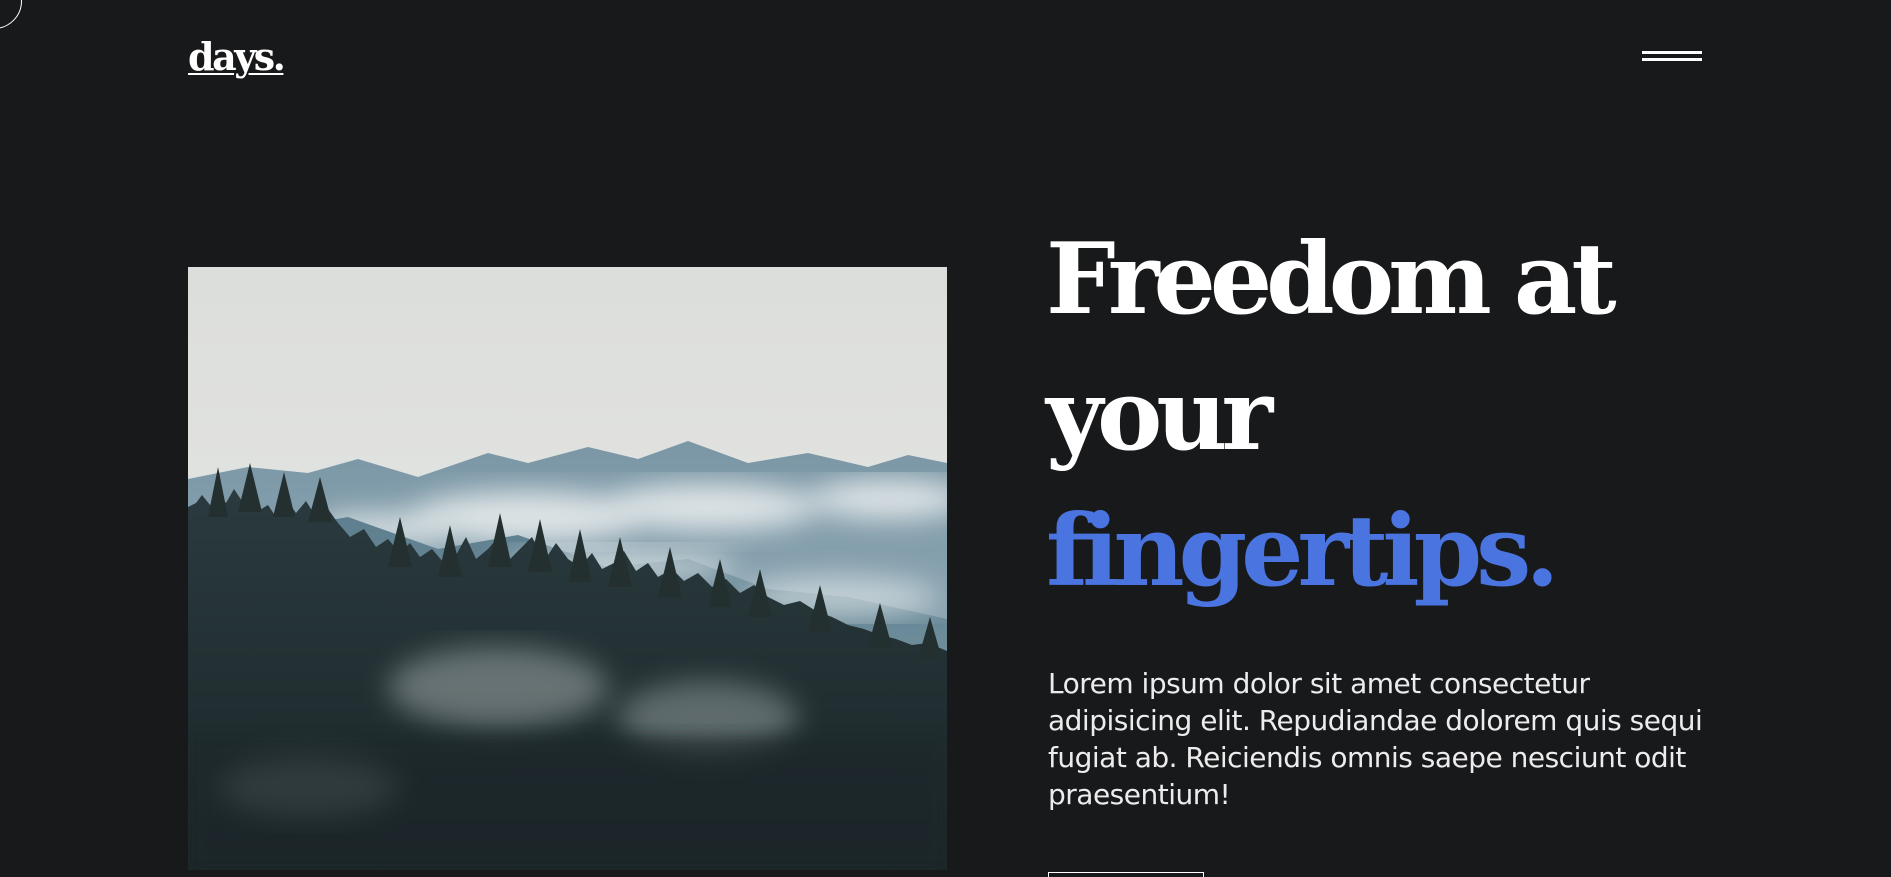 The width and height of the screenshot is (1891, 877). Describe the element at coordinates (1672, 59) in the screenshot. I see `hamburger-menu-icon-bar` at that location.